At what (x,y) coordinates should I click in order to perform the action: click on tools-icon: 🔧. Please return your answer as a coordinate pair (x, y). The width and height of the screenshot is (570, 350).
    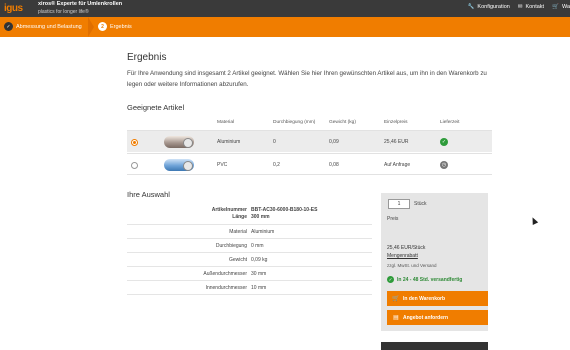
    Looking at the image, I should click on (471, 7).